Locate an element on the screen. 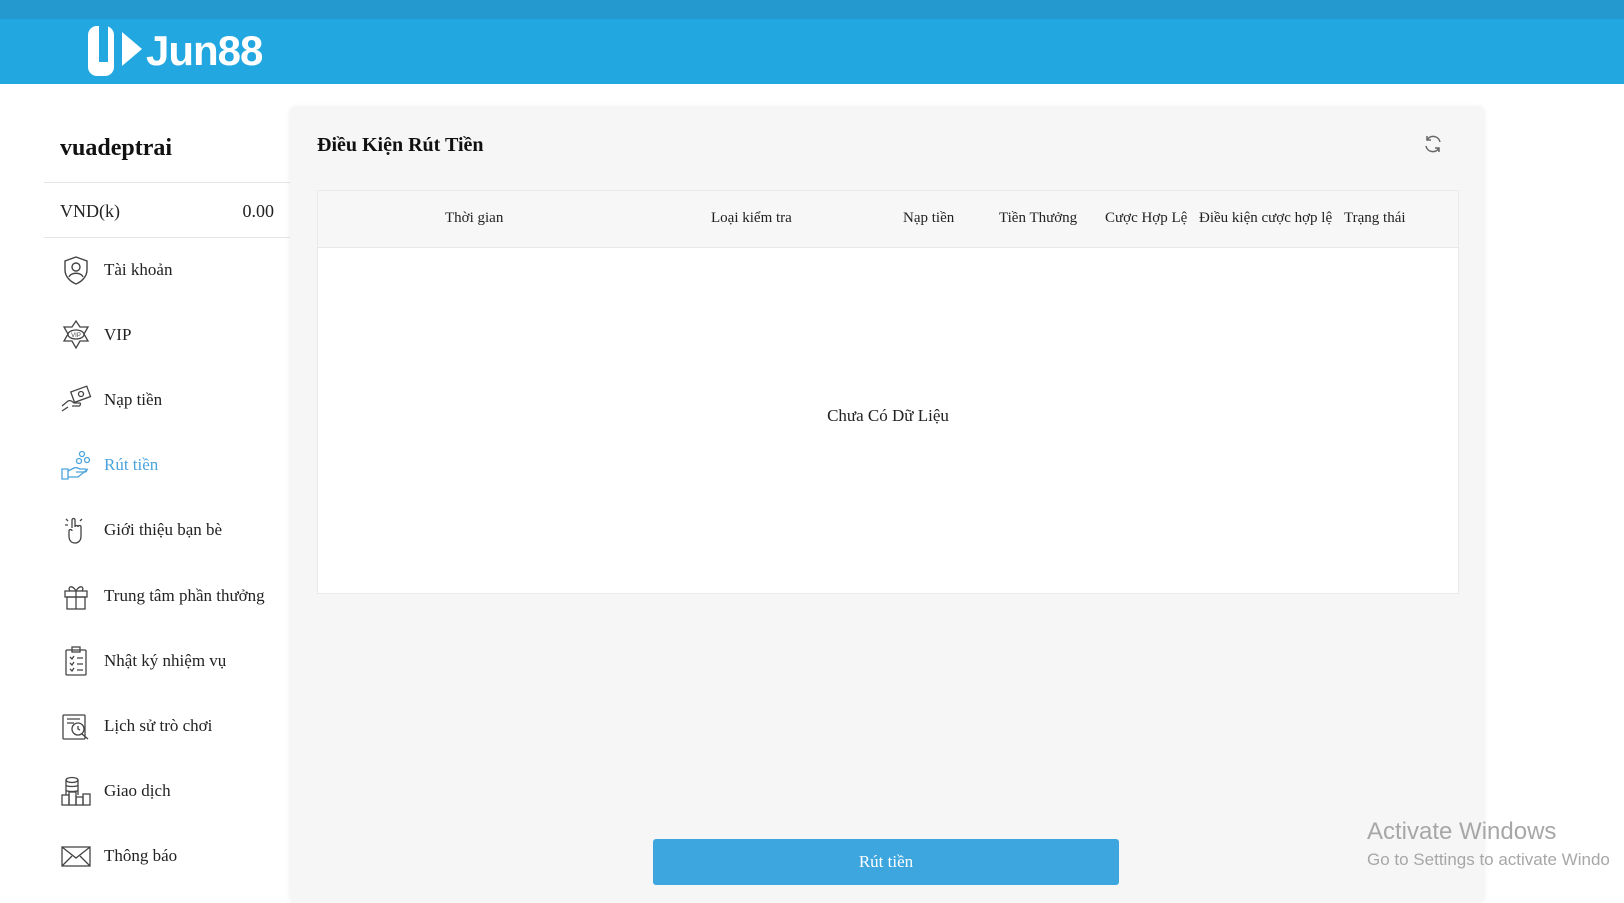 This screenshot has height=903, width=1624. top-strip is located at coordinates (812, 9).